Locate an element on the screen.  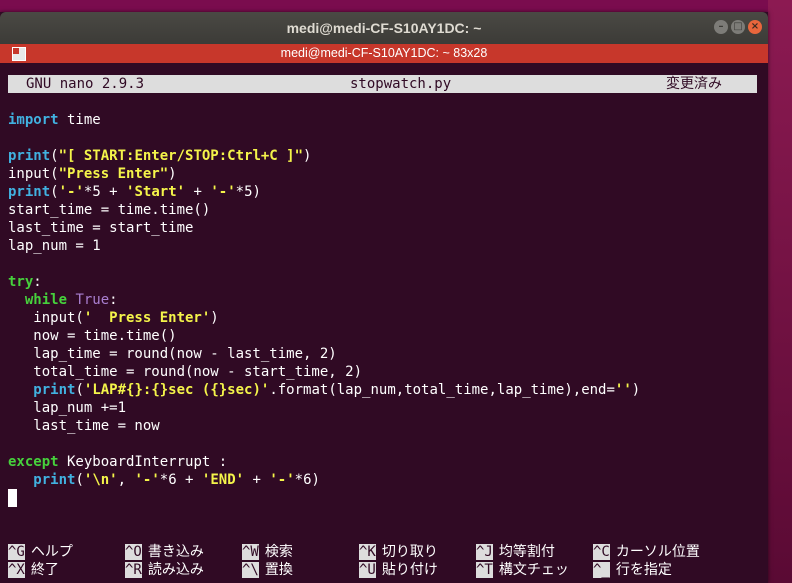
scrollbar is located at coordinates (762, 323).